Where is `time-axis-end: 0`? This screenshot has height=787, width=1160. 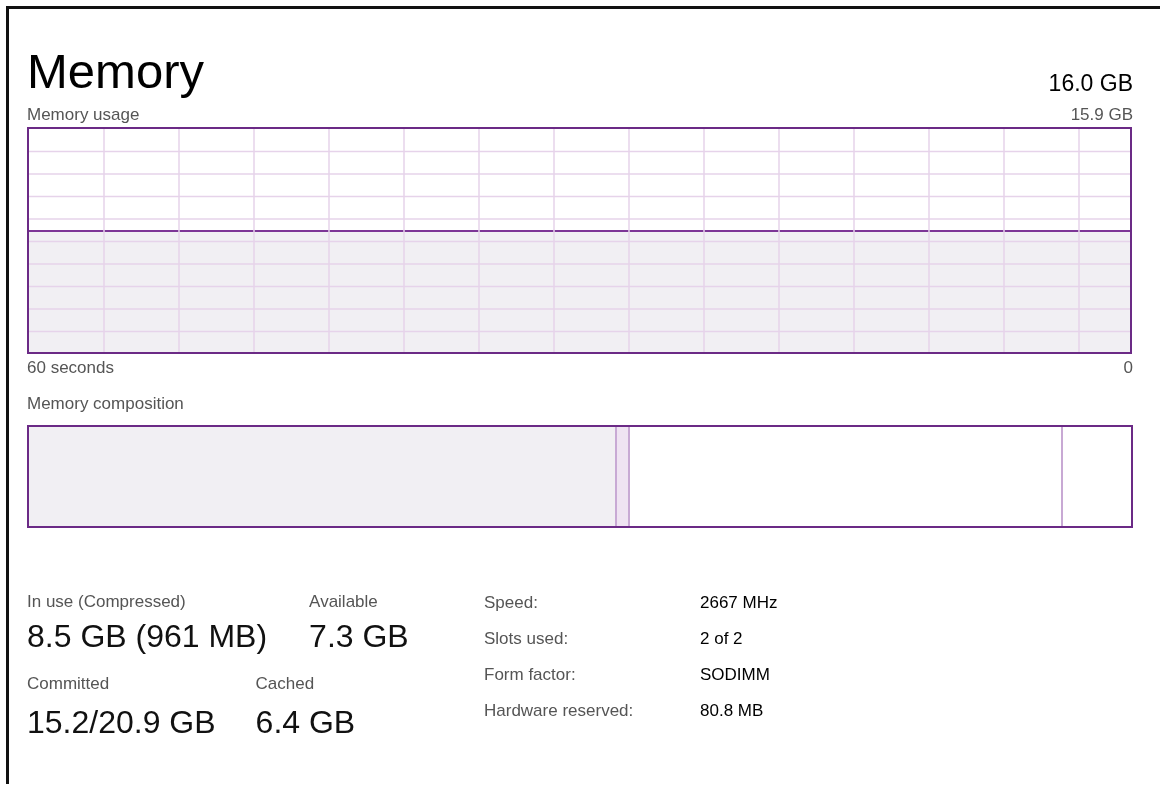 time-axis-end: 0 is located at coordinates (1128, 368).